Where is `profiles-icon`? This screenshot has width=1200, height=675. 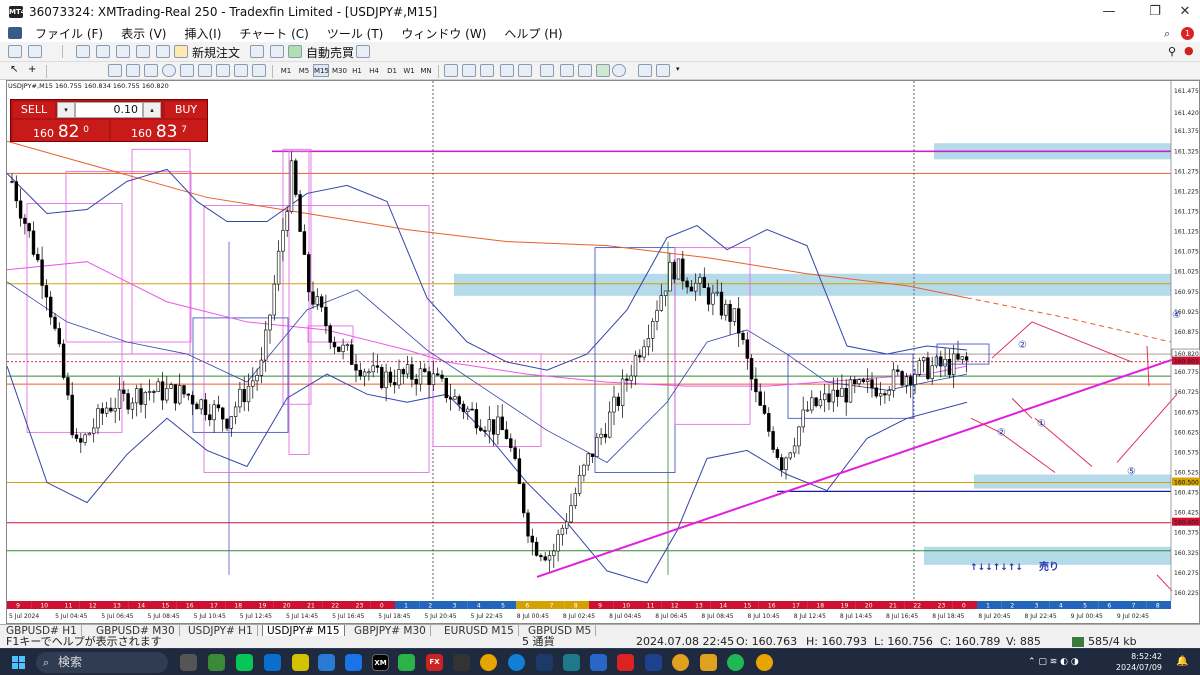
profiles-icon is located at coordinates (35, 51).